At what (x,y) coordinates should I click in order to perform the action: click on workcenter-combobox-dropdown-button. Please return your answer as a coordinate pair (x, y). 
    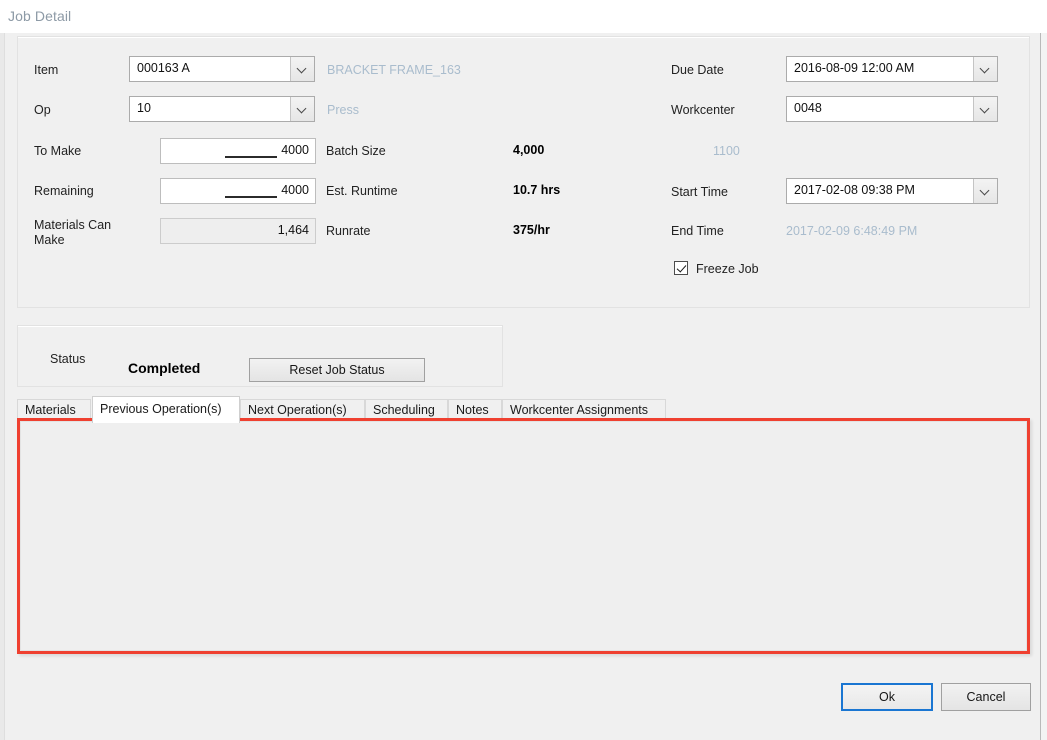
    Looking at the image, I should click on (985, 109).